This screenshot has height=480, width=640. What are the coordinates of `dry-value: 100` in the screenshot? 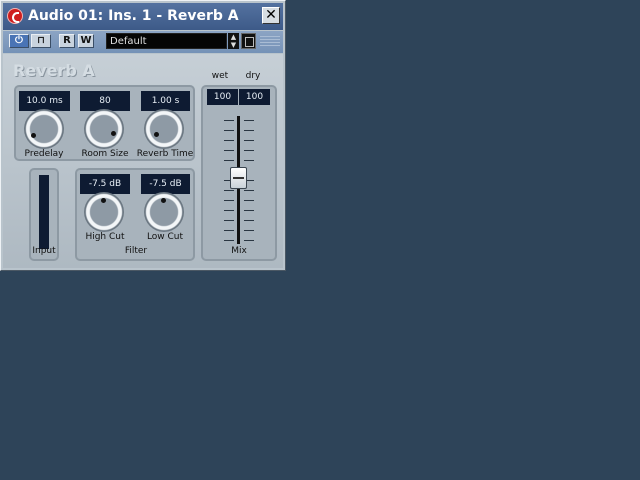 It's located at (254, 97).